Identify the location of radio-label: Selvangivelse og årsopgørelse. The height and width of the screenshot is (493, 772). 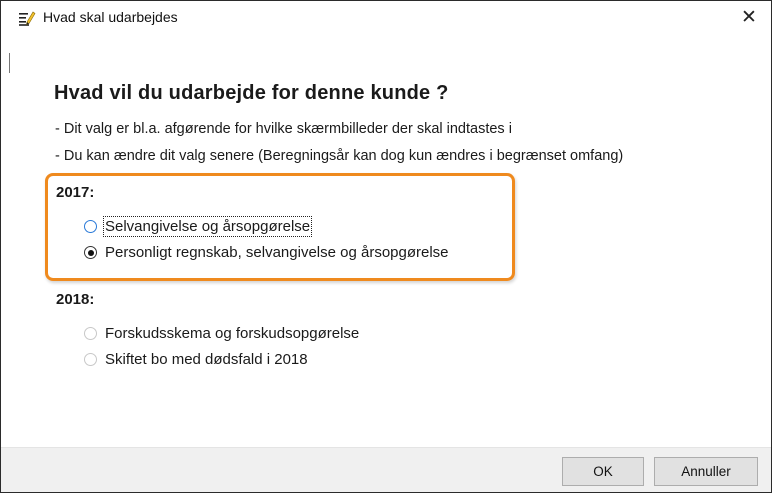
(207, 226).